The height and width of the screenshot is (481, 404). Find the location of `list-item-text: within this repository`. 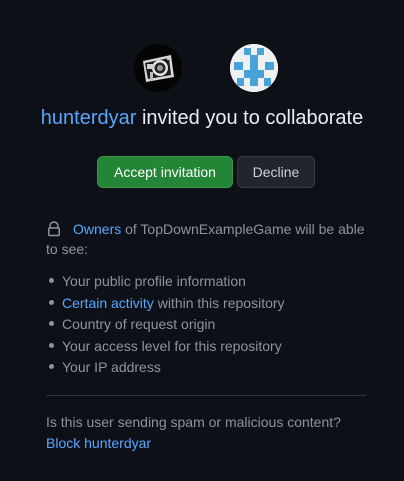

list-item-text: within this repository is located at coordinates (219, 302).